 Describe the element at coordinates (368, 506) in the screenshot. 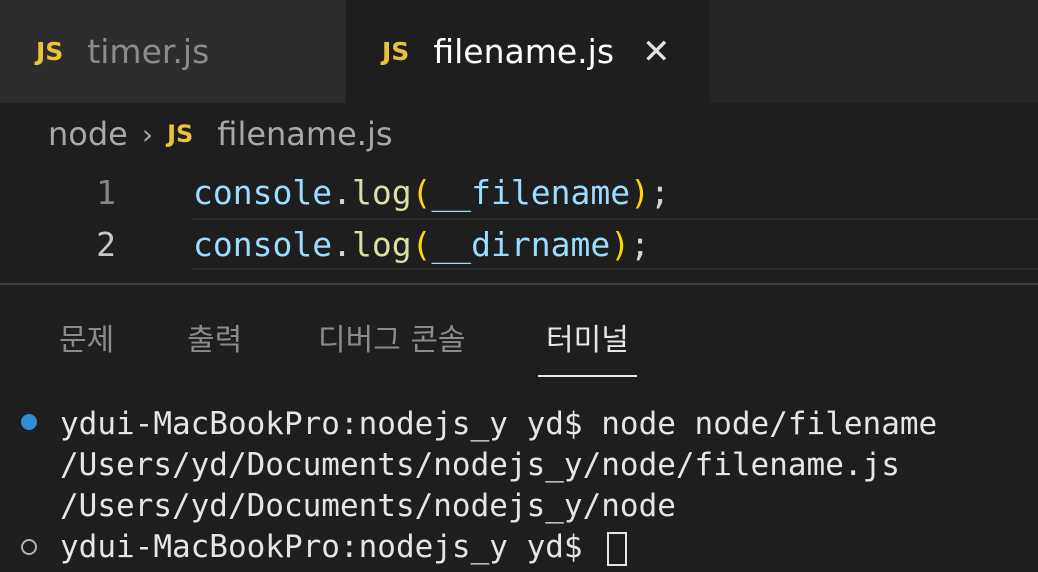

I see `terminal-line: /Users/yd/Documents/nodejs_y/node` at that location.